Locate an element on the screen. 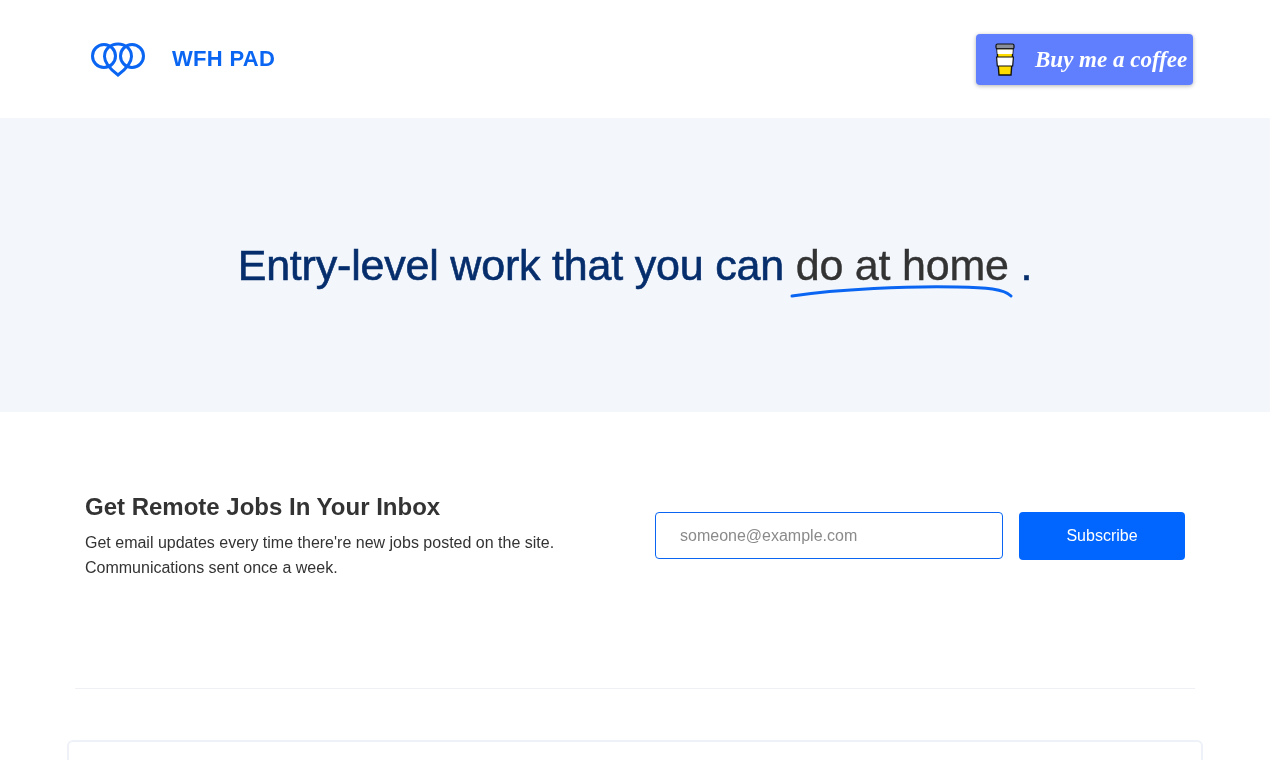  site-logo-text: WFH PAD is located at coordinates (224, 59).